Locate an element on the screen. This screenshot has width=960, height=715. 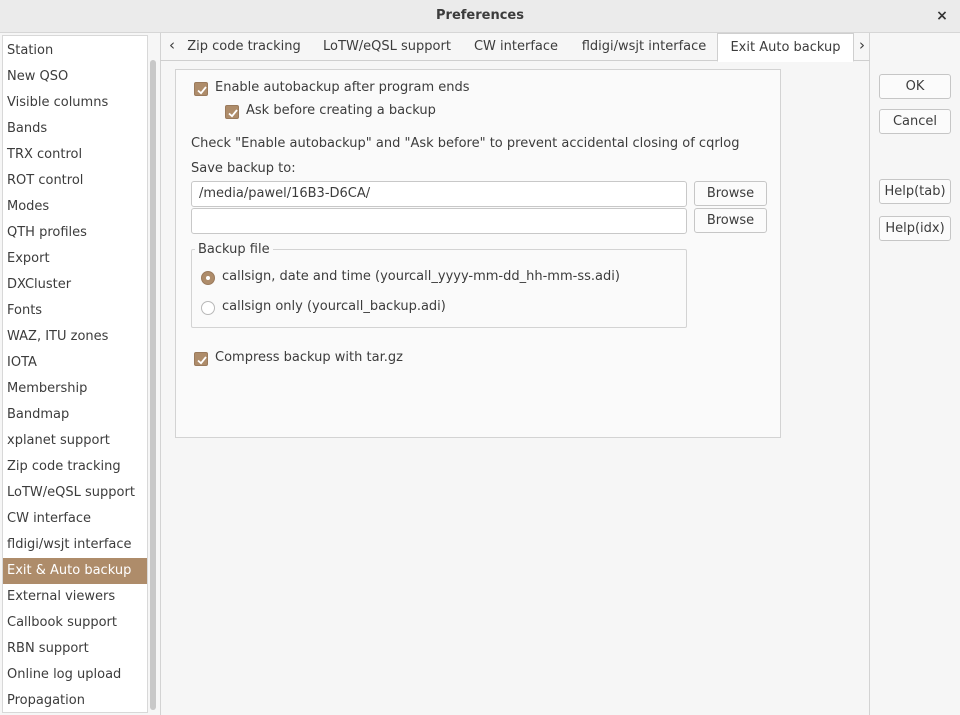
sidebar-item-bandmap: Bandmap is located at coordinates (75, 415).